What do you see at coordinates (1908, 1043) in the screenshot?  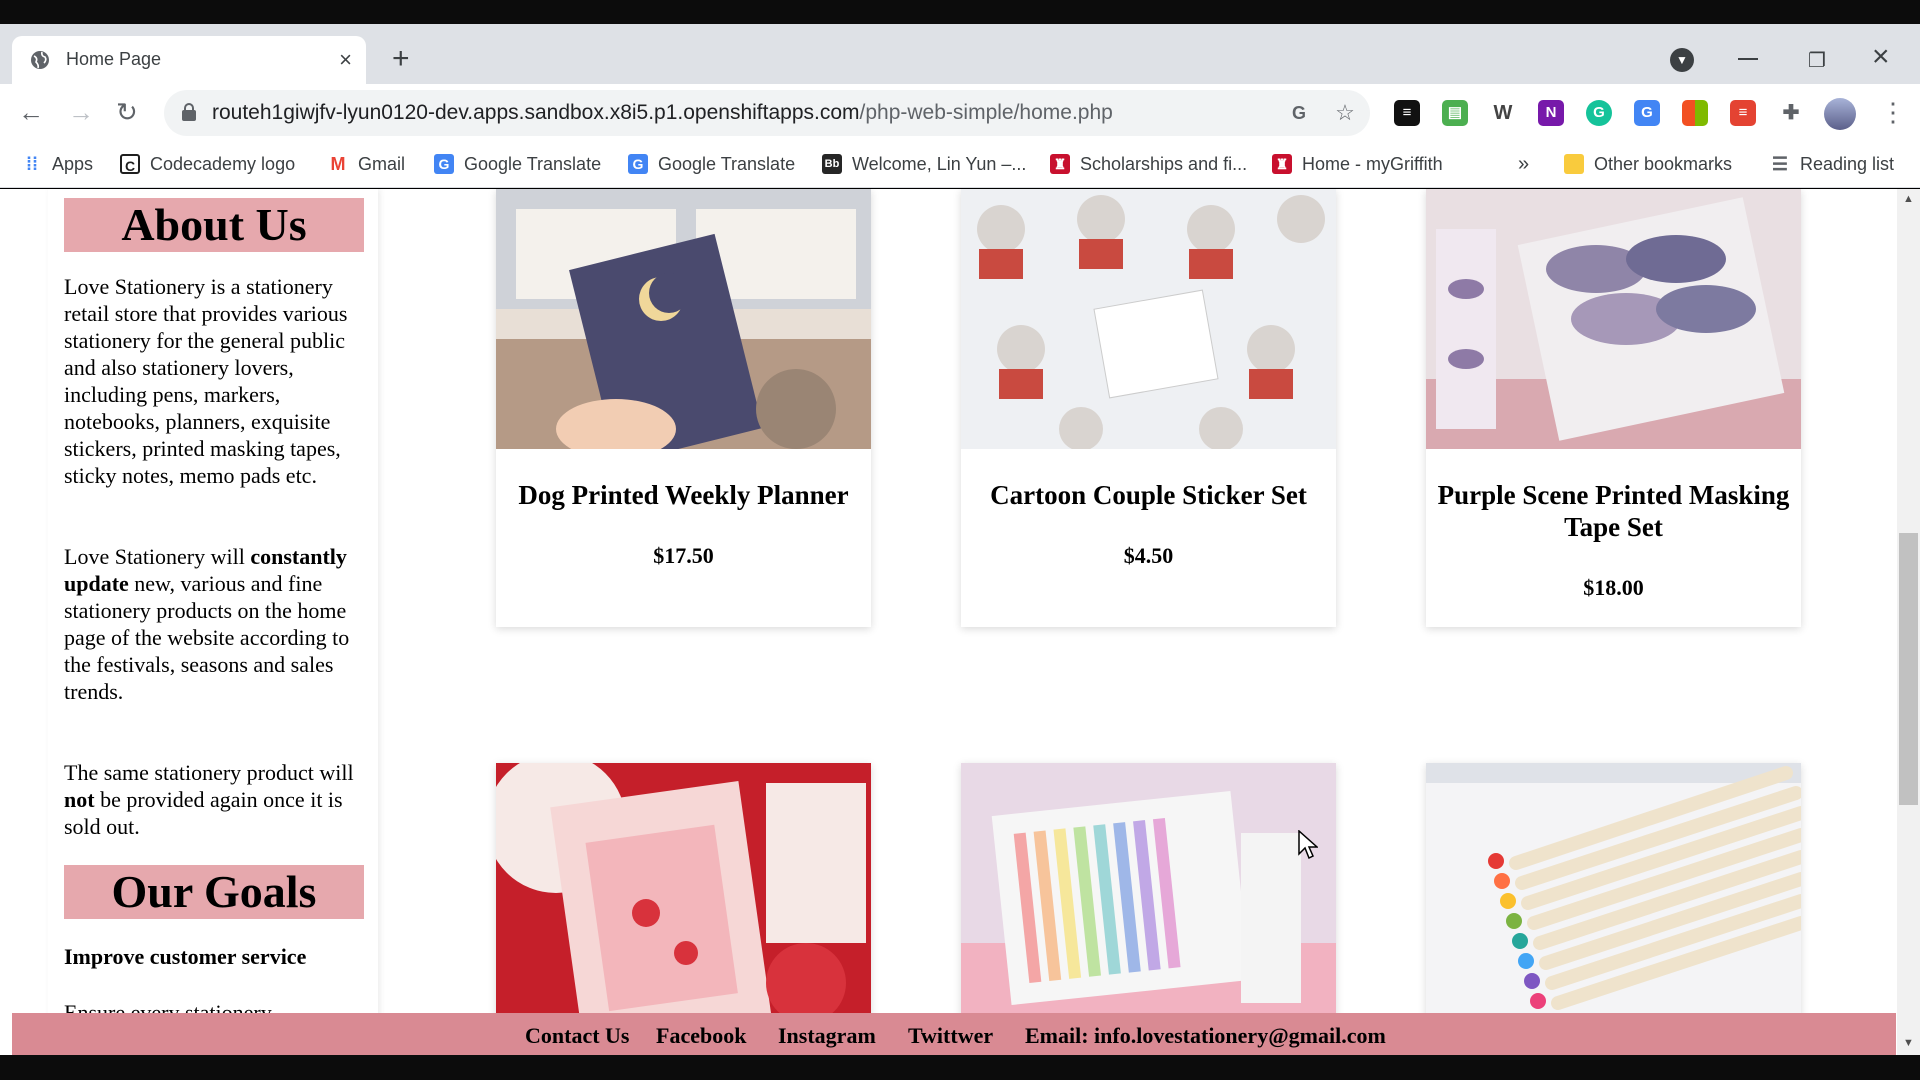 I see `scroll-down-arrow-icon: ▼` at bounding box center [1908, 1043].